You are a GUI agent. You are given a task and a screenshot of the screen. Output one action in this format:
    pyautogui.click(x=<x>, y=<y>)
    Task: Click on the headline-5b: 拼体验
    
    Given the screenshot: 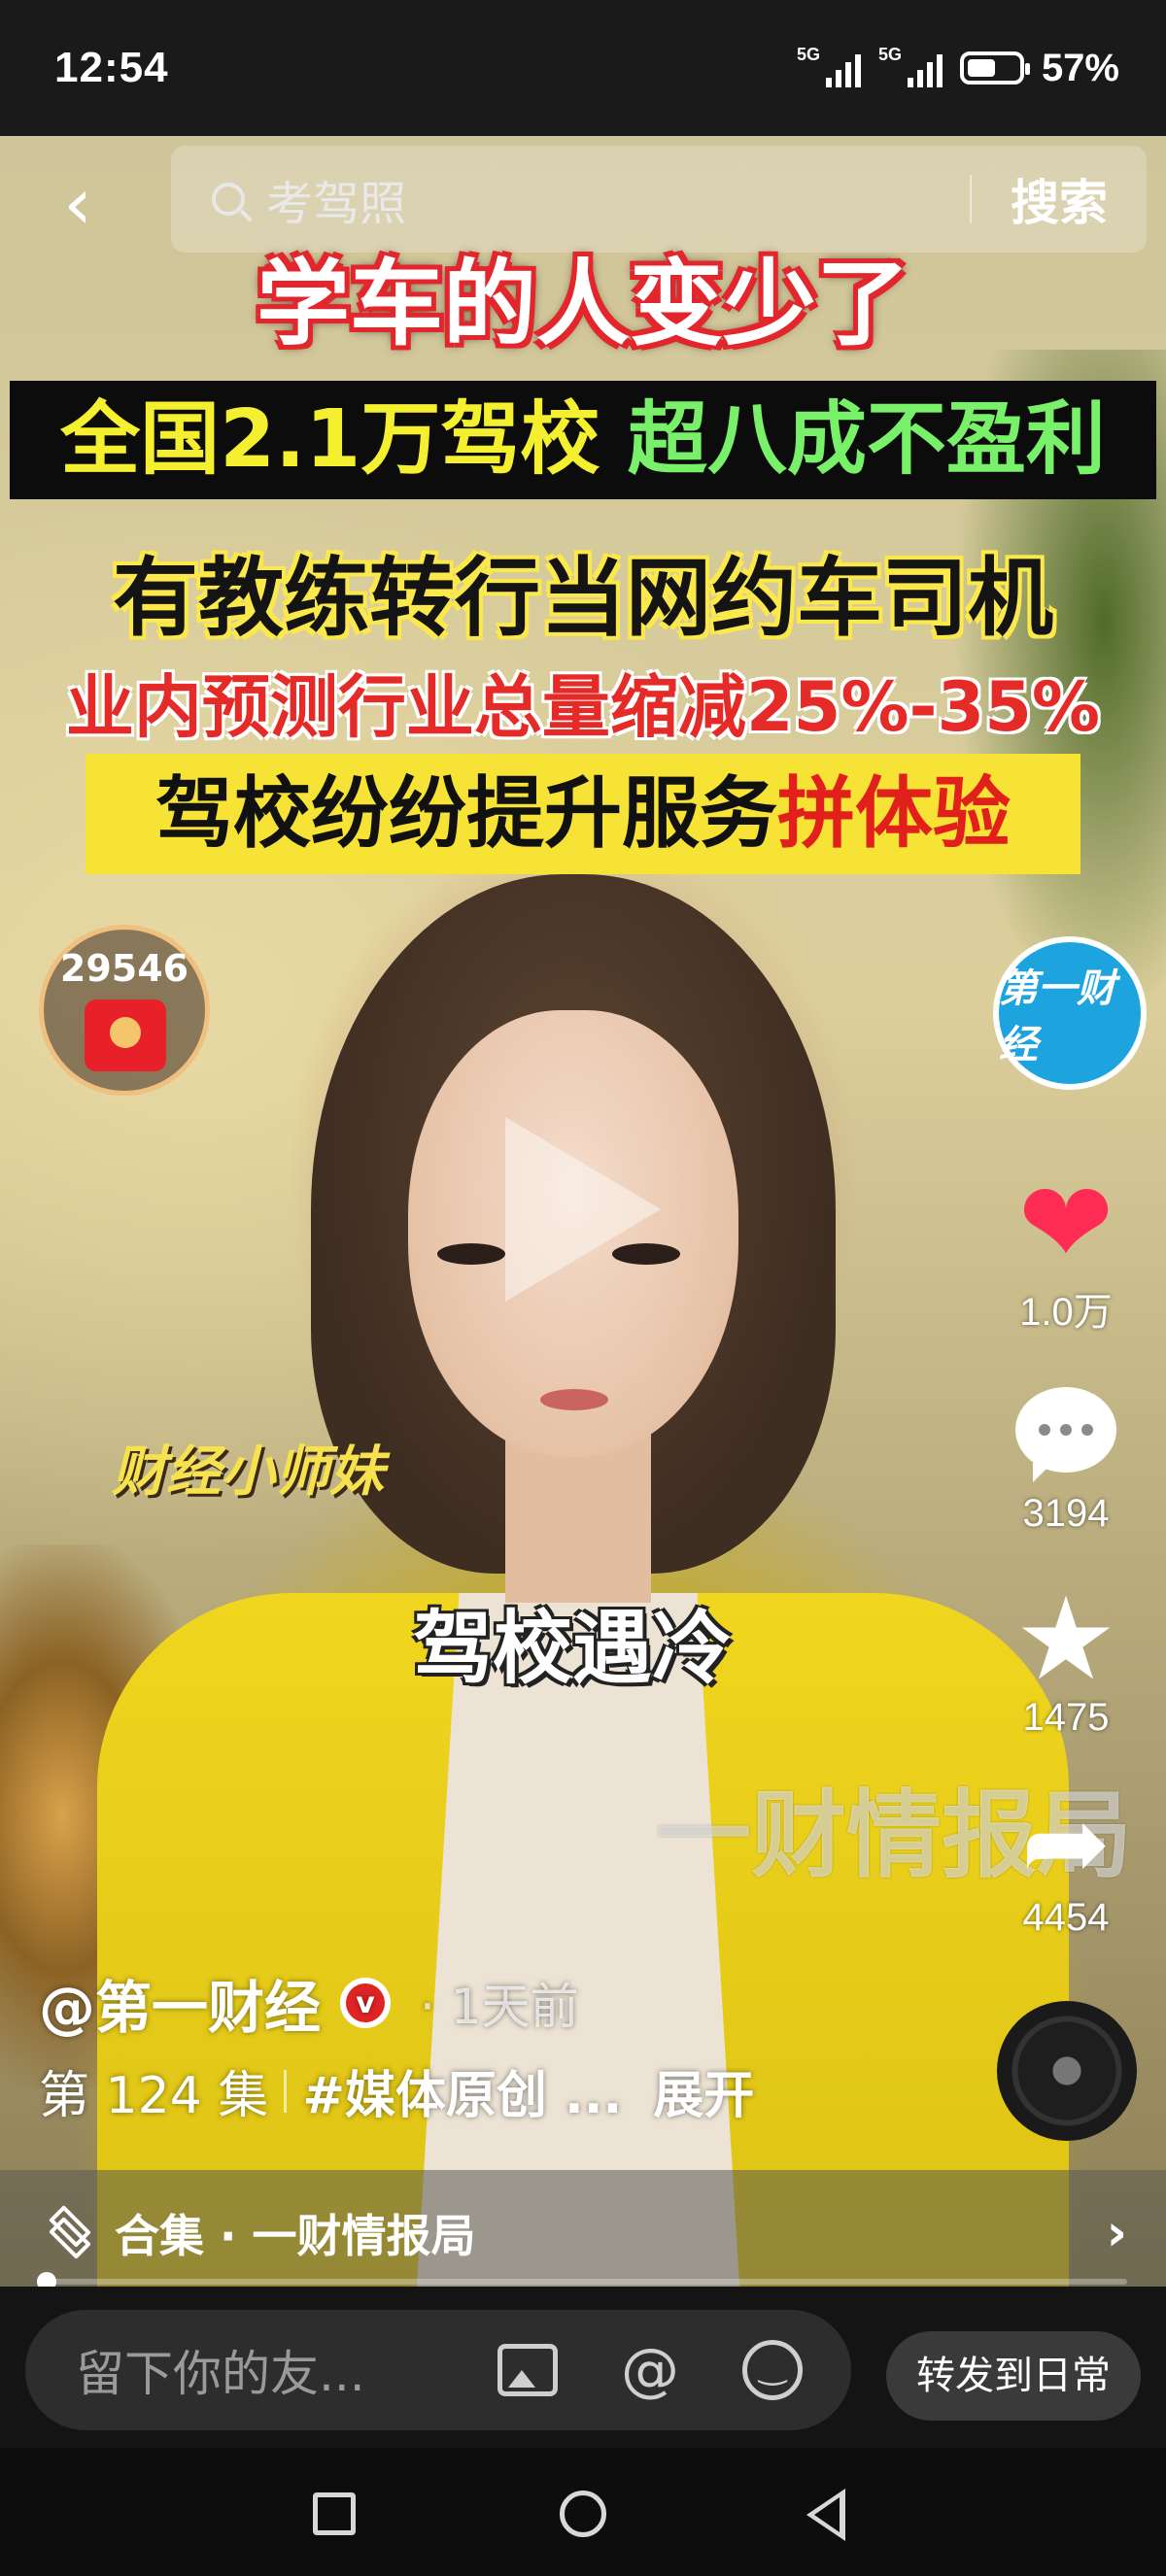 What is the action you would take?
    pyautogui.click(x=894, y=813)
    